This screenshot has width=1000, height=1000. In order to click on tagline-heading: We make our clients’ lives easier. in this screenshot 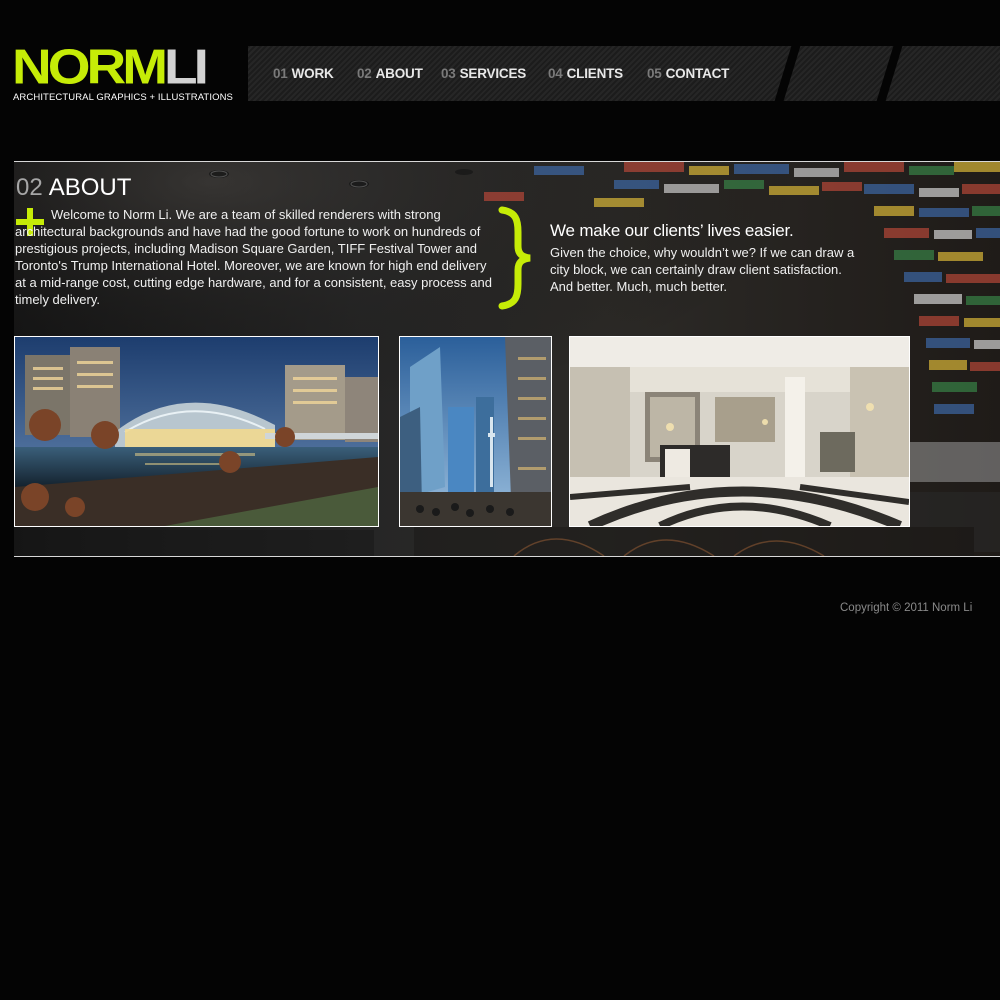, I will do `click(672, 230)`.